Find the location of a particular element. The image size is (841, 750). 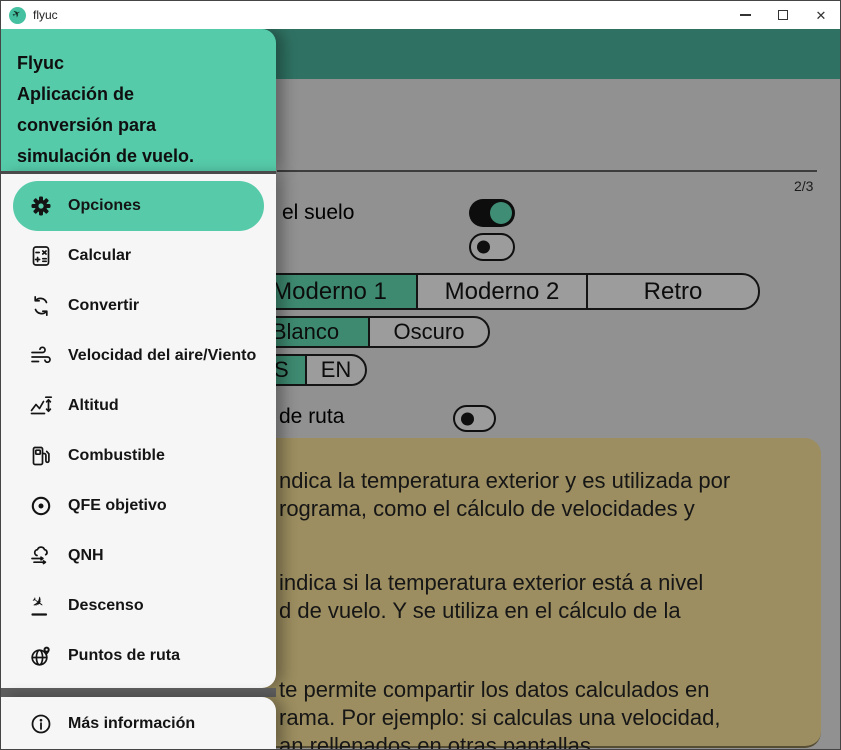

drawer-header-divider is located at coordinates (138, 172).